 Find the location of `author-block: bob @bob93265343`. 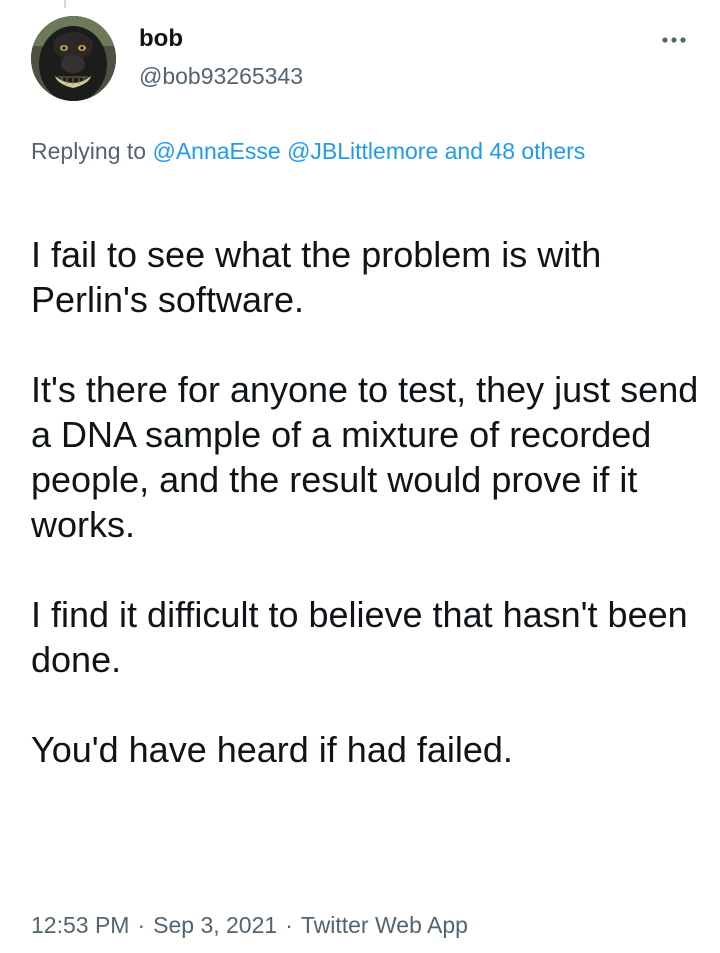

author-block: bob @bob93265343 is located at coordinates (221, 57).